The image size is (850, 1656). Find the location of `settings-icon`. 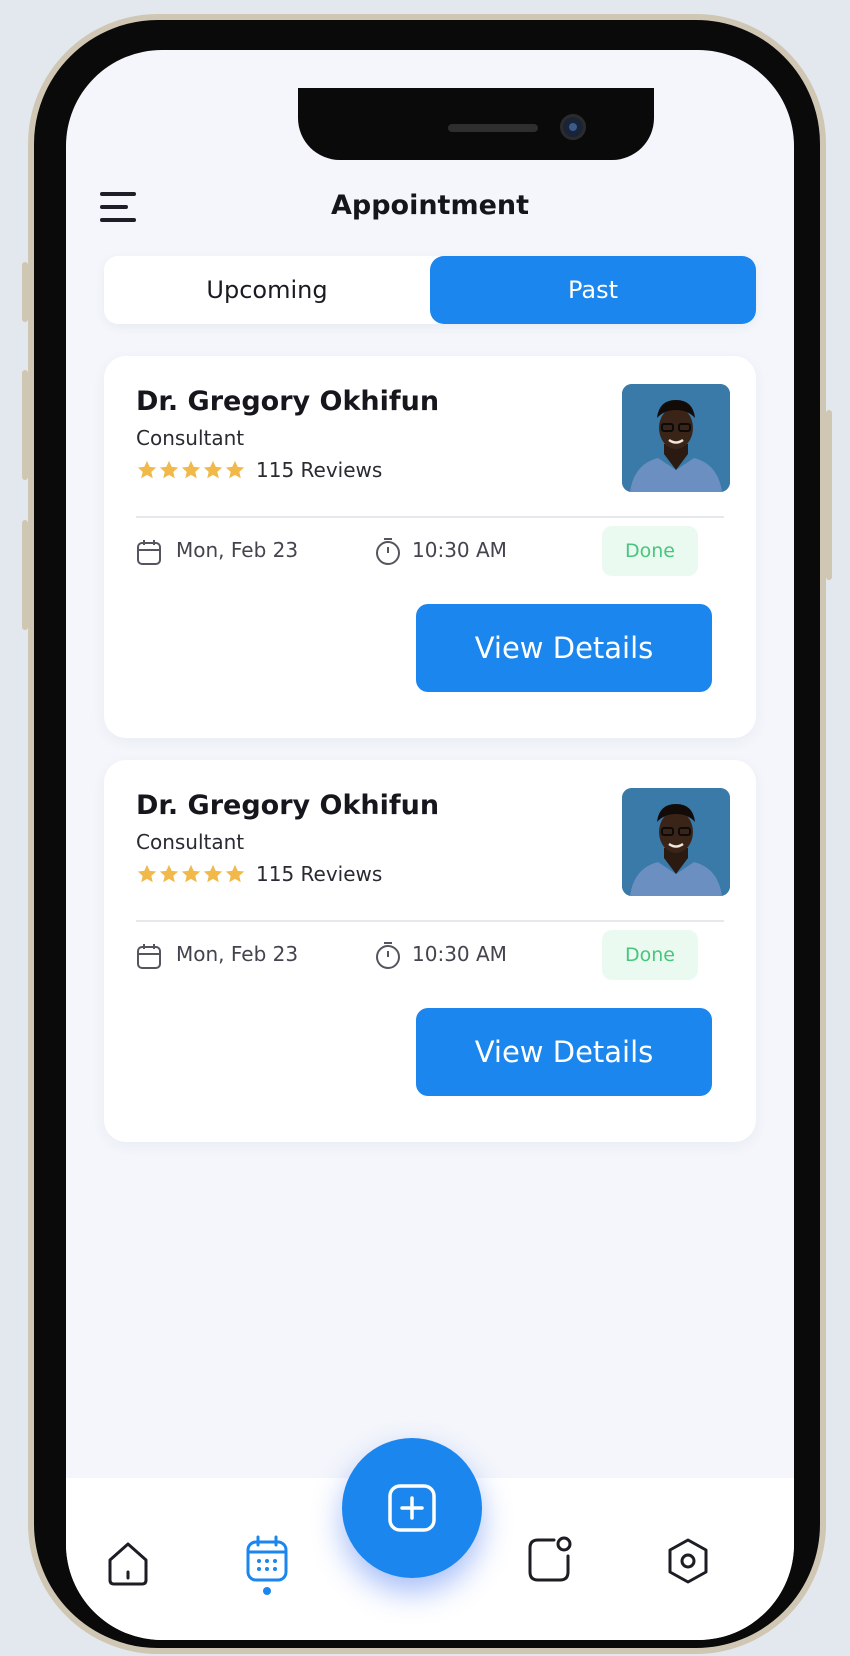

settings-icon is located at coordinates (688, 1561).